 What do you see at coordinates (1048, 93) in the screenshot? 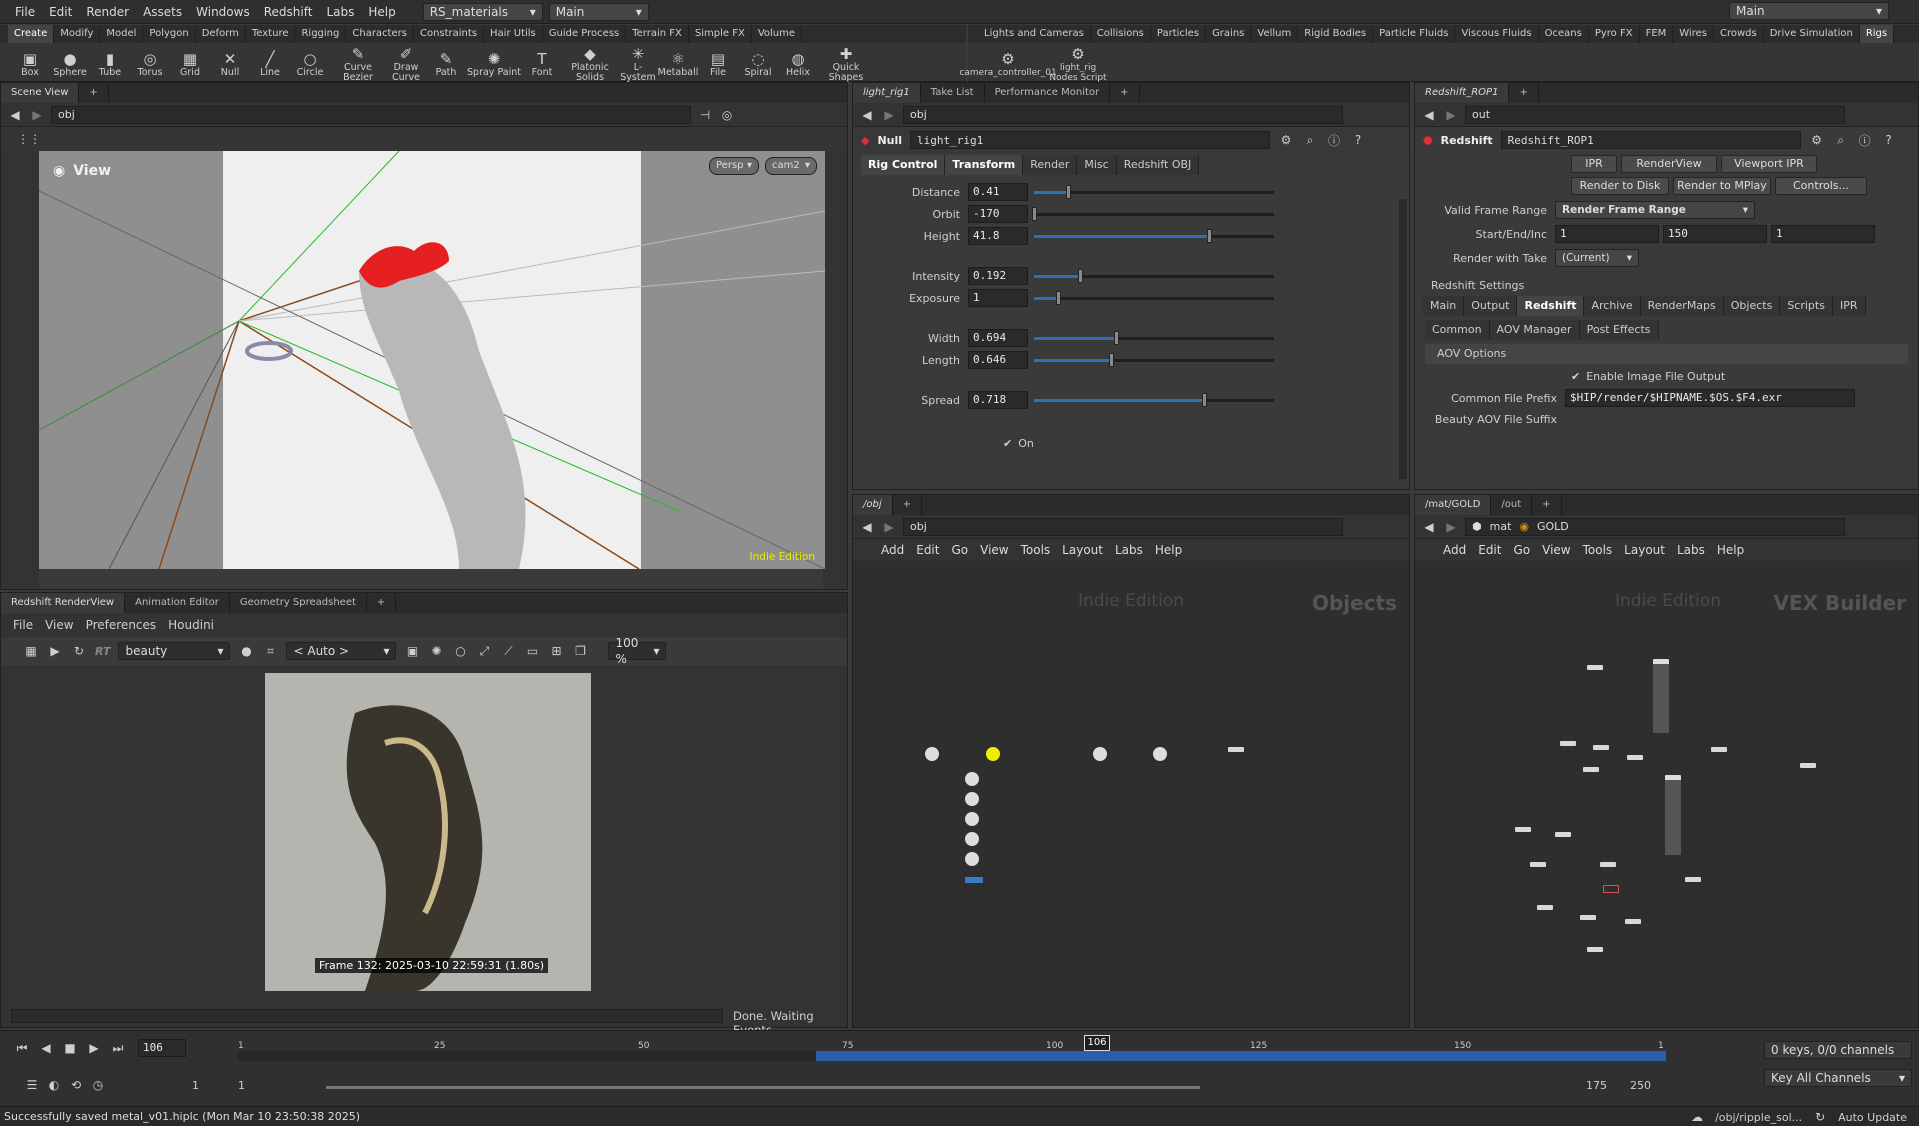
I see `tab-performance-monitor: Performance Monitor` at bounding box center [1048, 93].